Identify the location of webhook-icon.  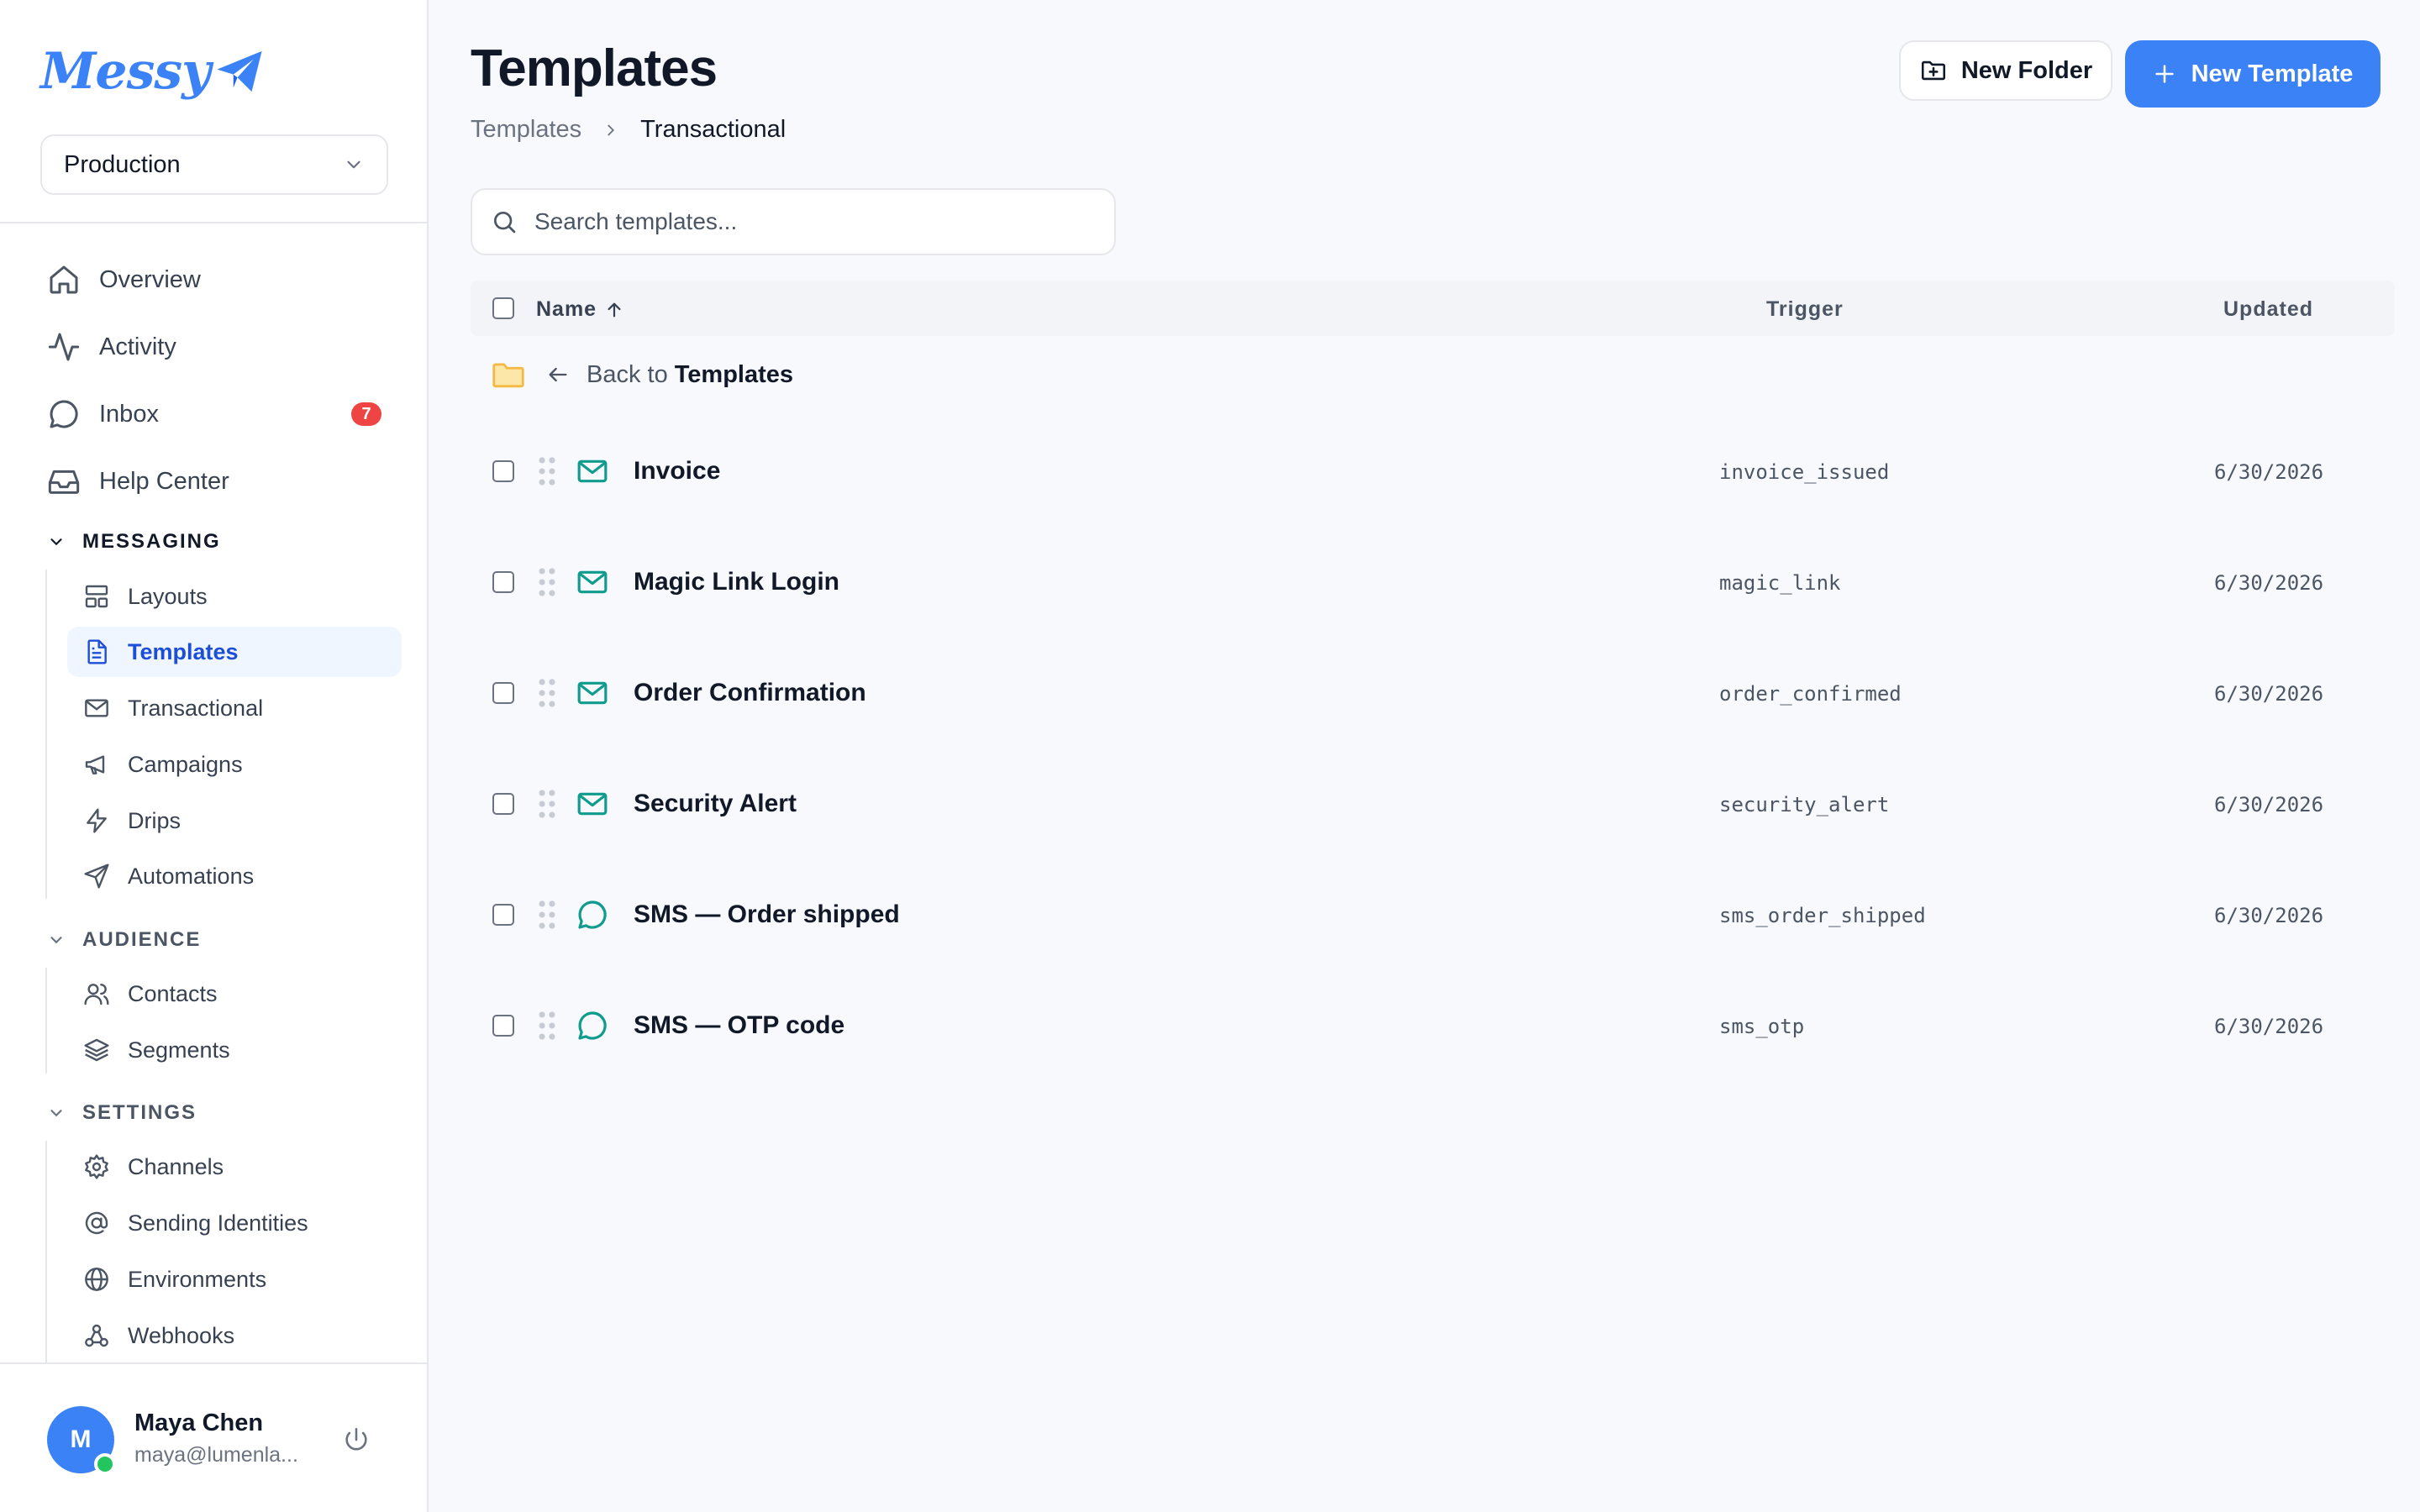
(96, 1335).